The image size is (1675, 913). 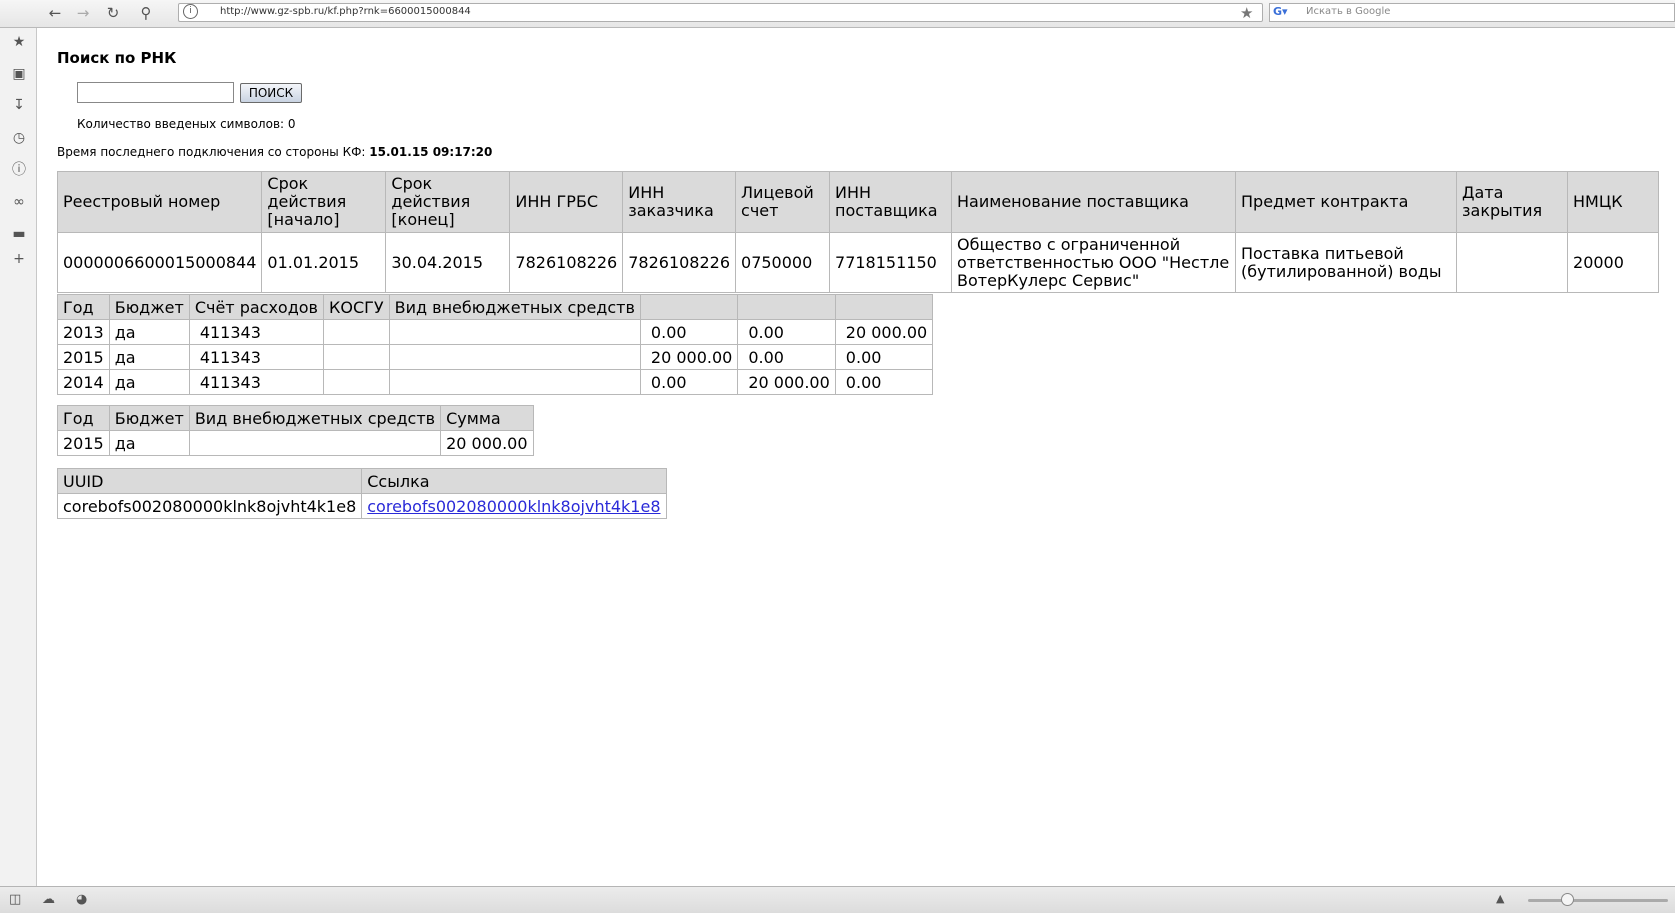 What do you see at coordinates (55, 13) in the screenshot?
I see `back-arrow-icon: ←` at bounding box center [55, 13].